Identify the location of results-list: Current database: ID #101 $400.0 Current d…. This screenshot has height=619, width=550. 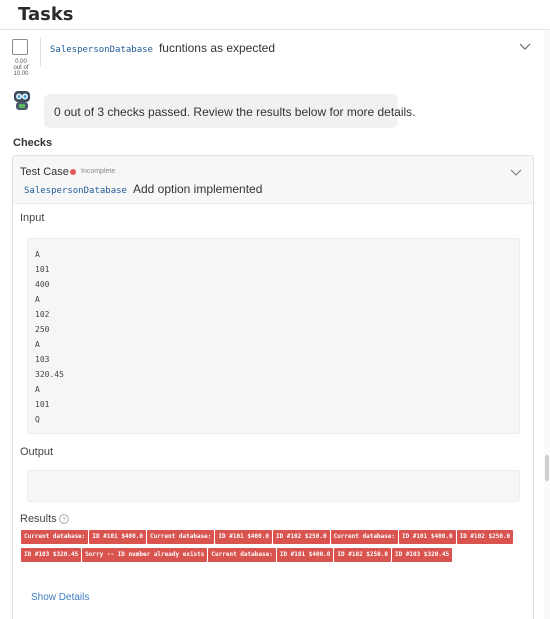
(271, 548).